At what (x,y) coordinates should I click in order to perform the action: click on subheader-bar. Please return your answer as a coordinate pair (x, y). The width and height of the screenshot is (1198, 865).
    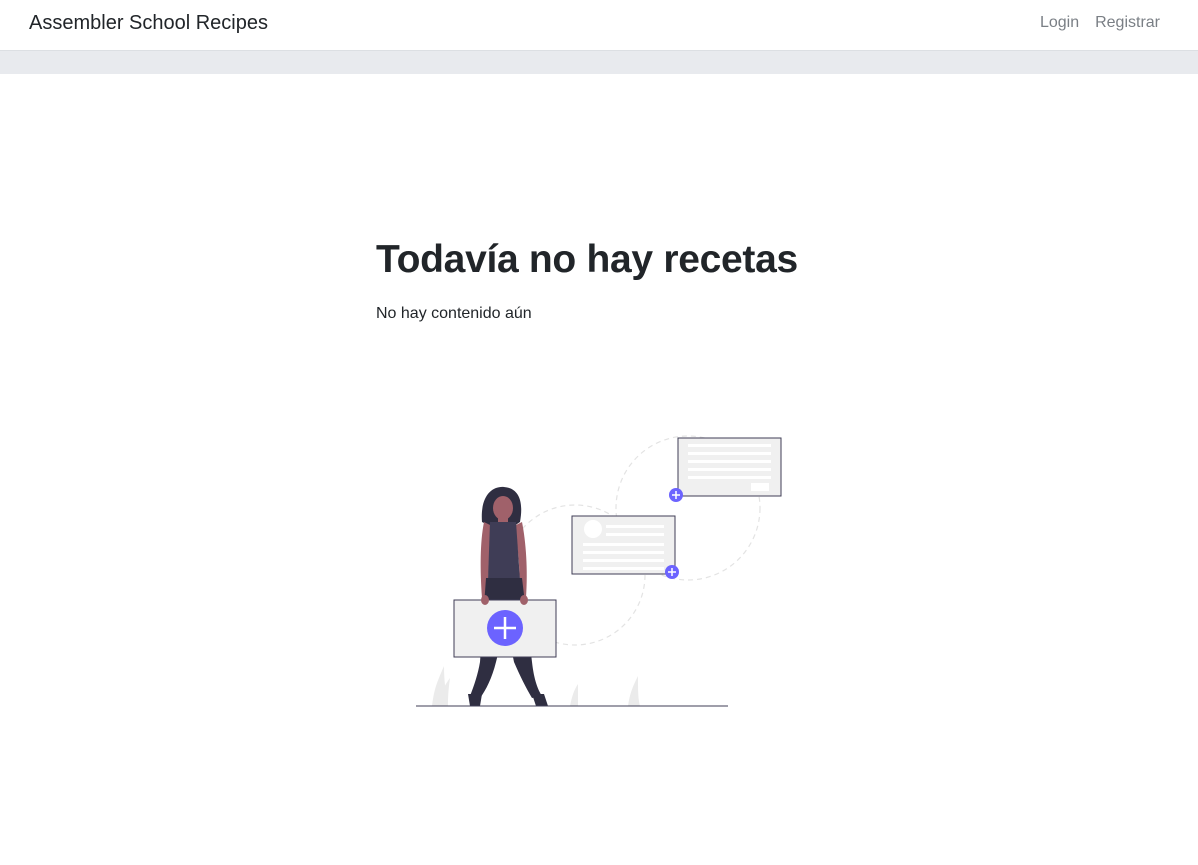
    Looking at the image, I should click on (599, 62).